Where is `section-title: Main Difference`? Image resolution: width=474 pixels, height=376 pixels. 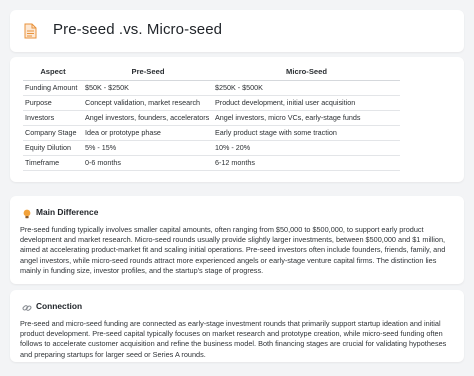 section-title: Main Difference is located at coordinates (67, 212).